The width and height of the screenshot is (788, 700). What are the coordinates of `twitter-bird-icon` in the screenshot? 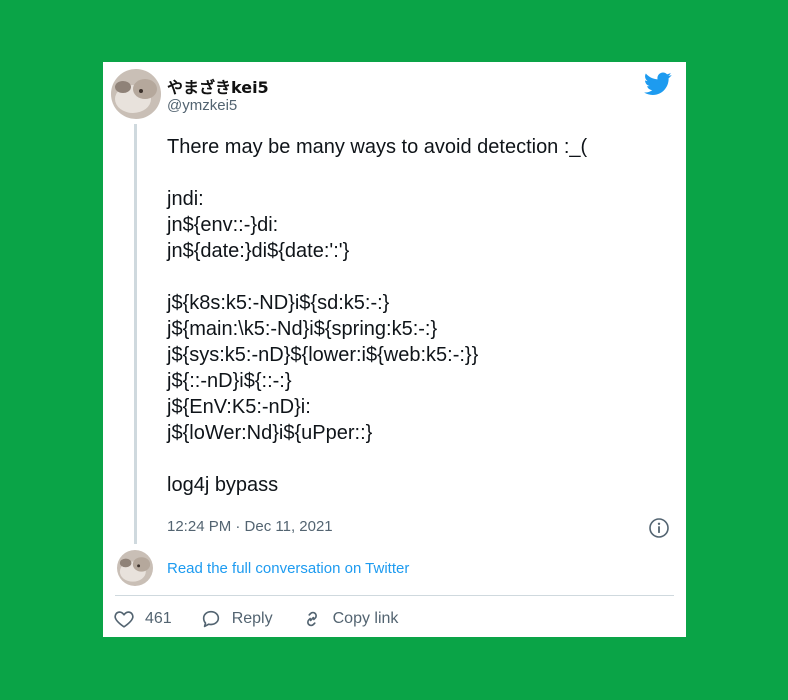 It's located at (658, 84).